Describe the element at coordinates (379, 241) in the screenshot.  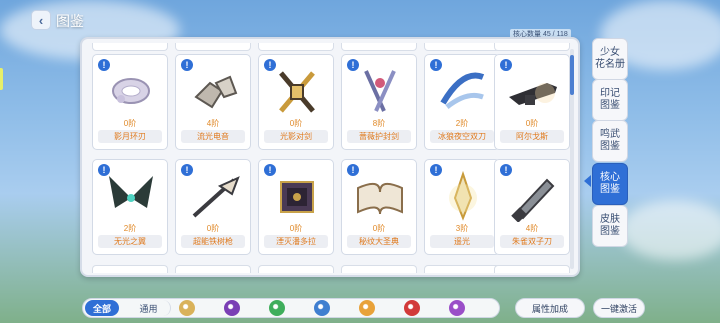
I see `card-name: 秘纹大圣典` at that location.